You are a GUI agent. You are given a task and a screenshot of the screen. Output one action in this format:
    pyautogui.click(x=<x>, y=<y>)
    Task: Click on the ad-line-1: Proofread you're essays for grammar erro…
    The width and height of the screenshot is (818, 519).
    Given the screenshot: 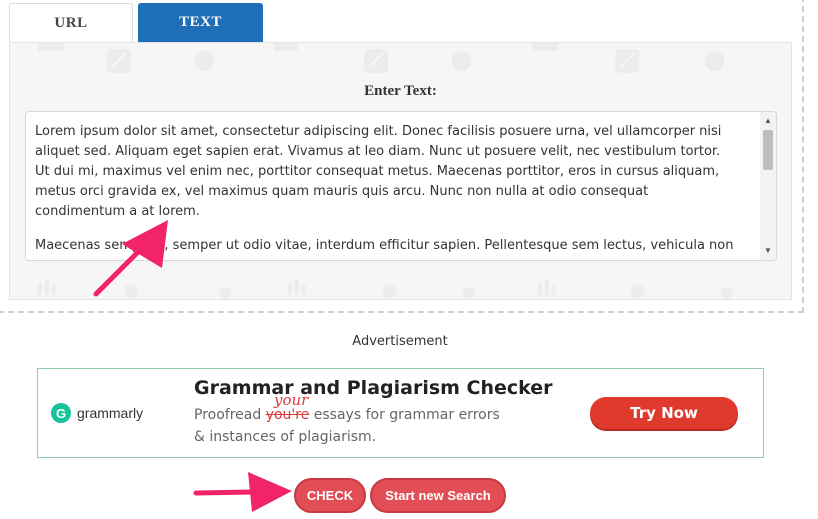 What is the action you would take?
    pyautogui.click(x=347, y=415)
    